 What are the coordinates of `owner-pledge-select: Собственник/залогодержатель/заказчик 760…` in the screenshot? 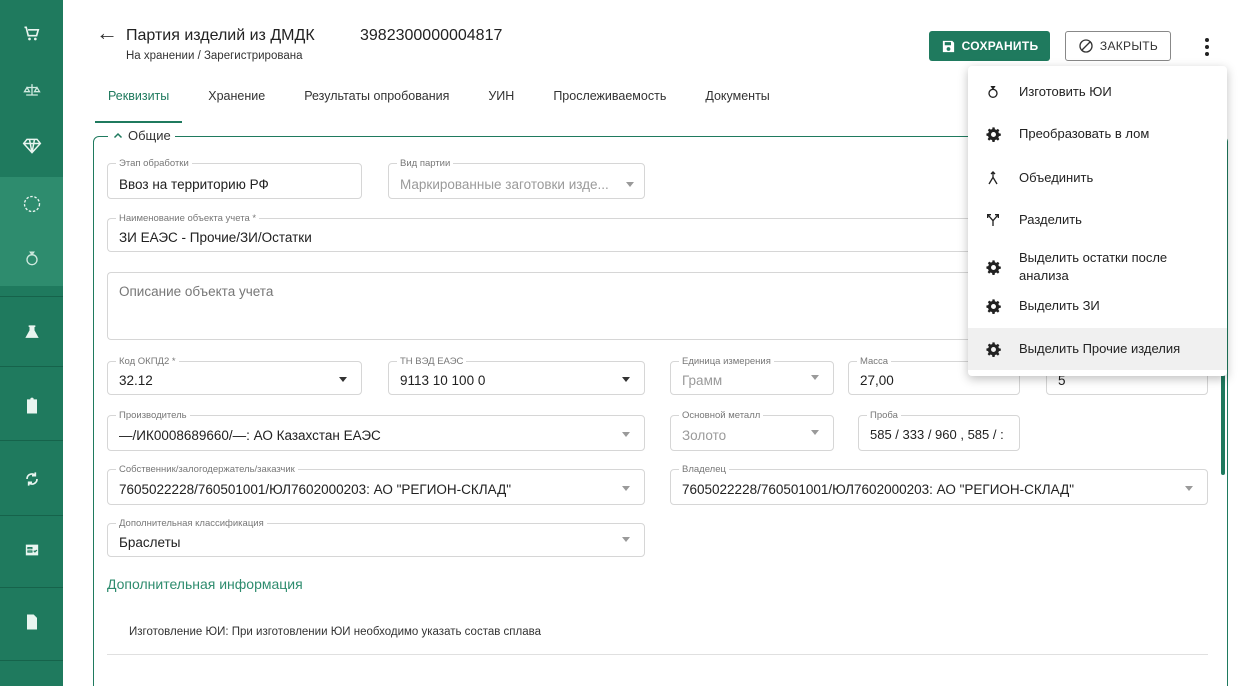 It's located at (376, 484).